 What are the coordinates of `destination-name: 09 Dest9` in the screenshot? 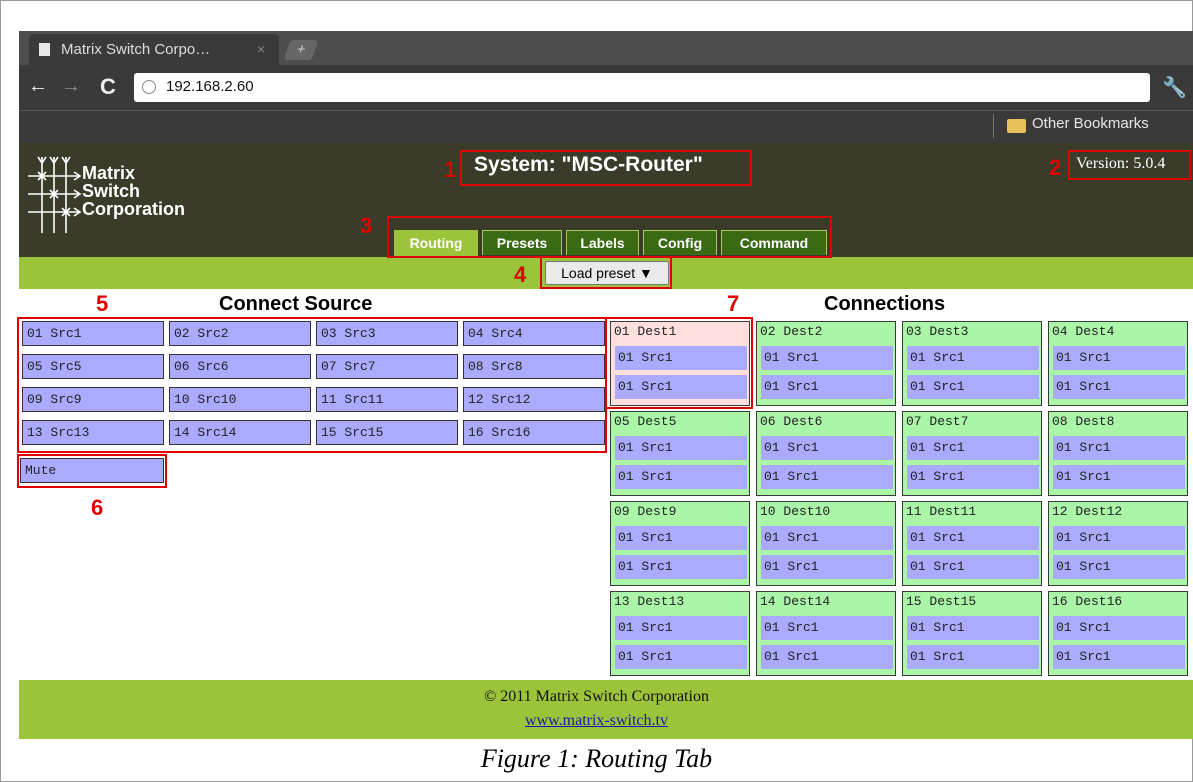 It's located at (645, 511).